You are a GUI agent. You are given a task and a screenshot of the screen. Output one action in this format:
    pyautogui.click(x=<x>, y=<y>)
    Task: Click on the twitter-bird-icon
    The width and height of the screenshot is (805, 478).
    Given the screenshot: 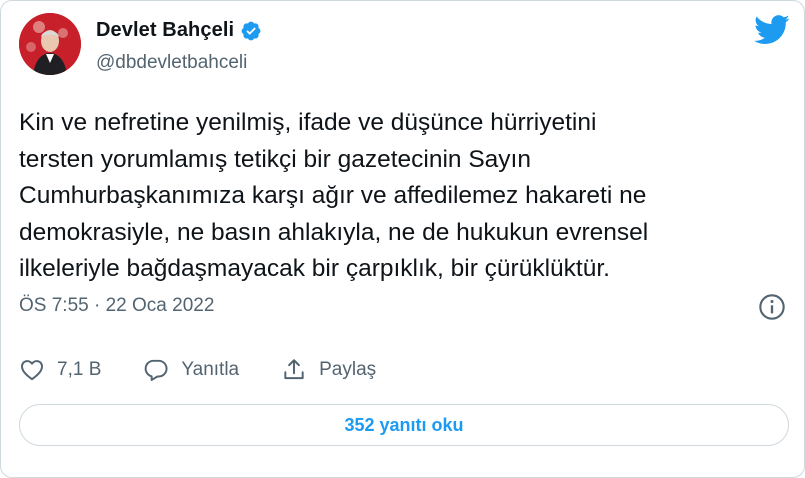 What is the action you would take?
    pyautogui.click(x=772, y=30)
    